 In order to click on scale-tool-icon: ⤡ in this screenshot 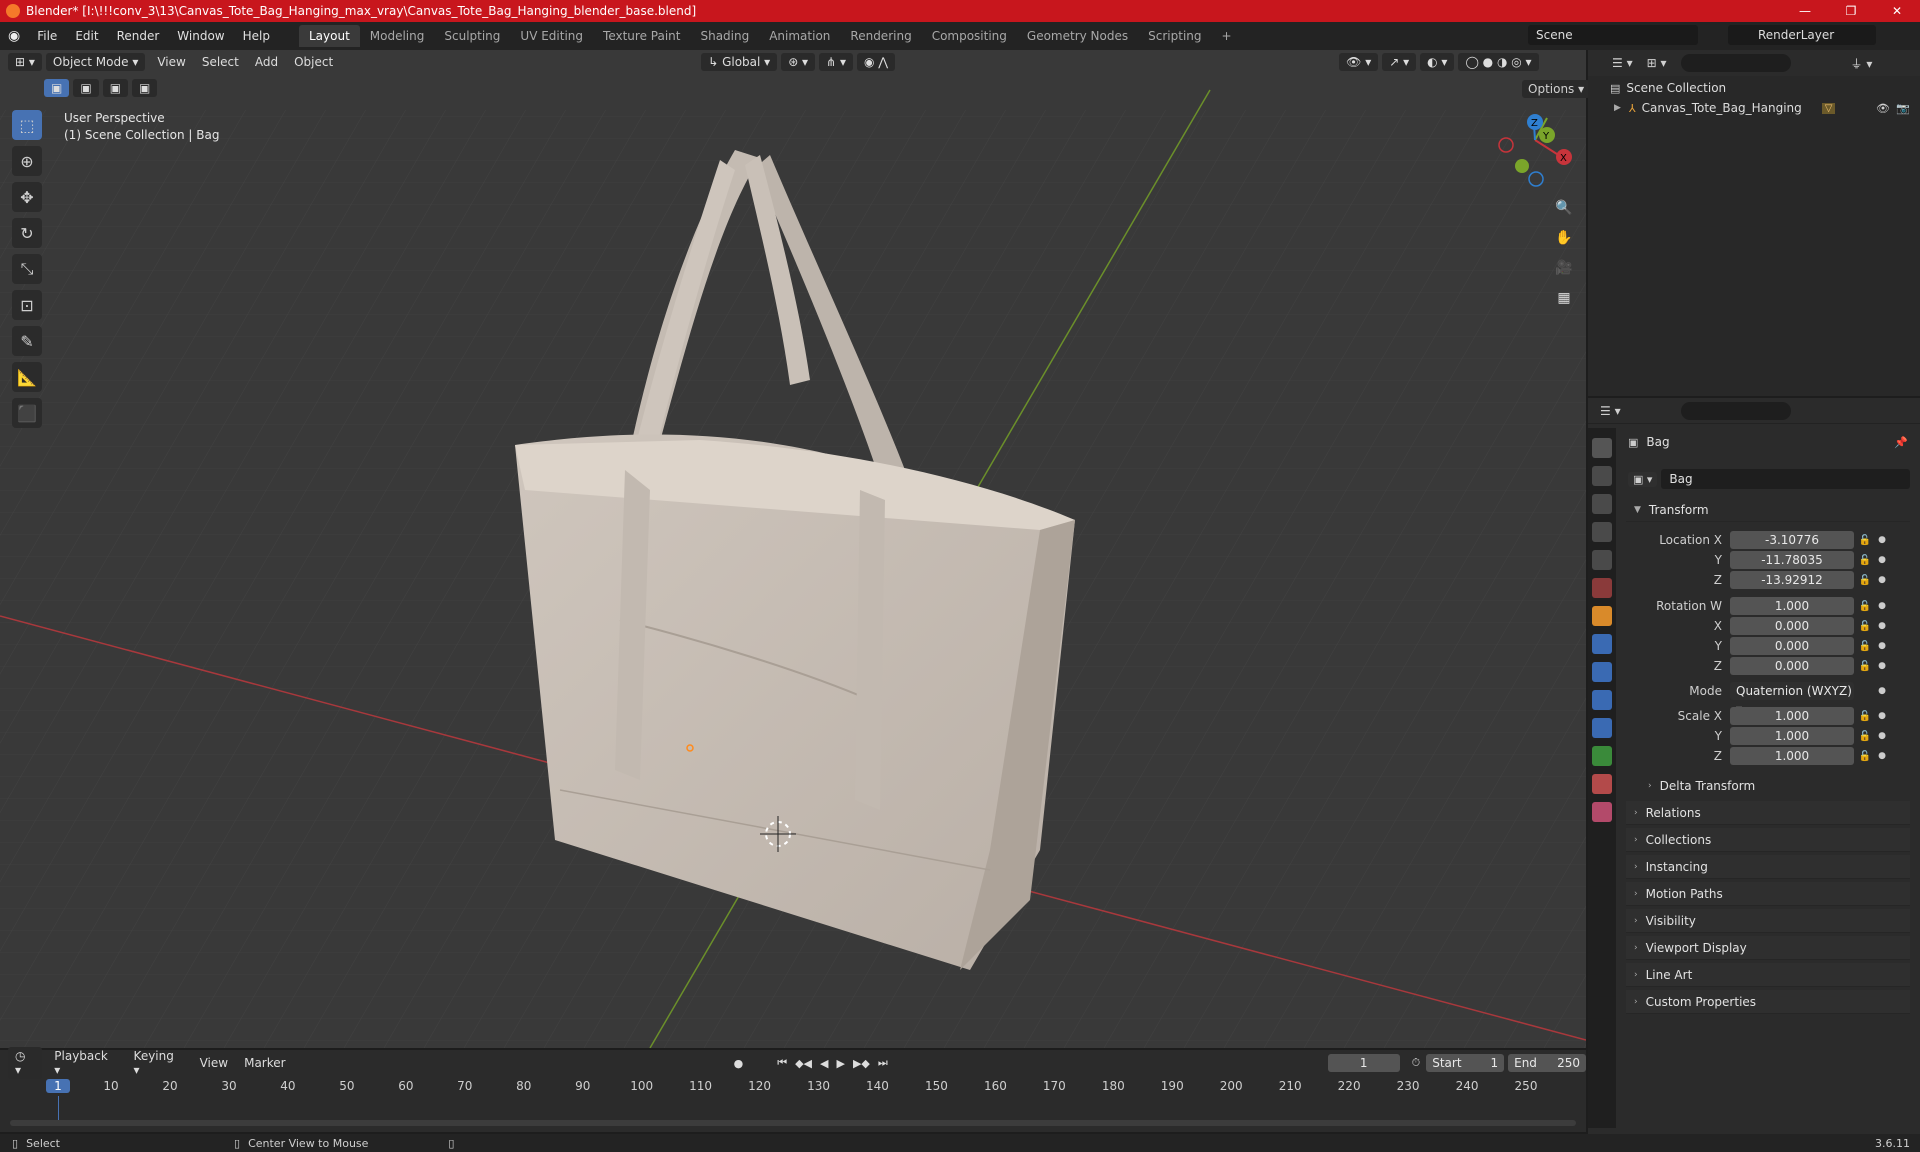, I will do `click(27, 269)`.